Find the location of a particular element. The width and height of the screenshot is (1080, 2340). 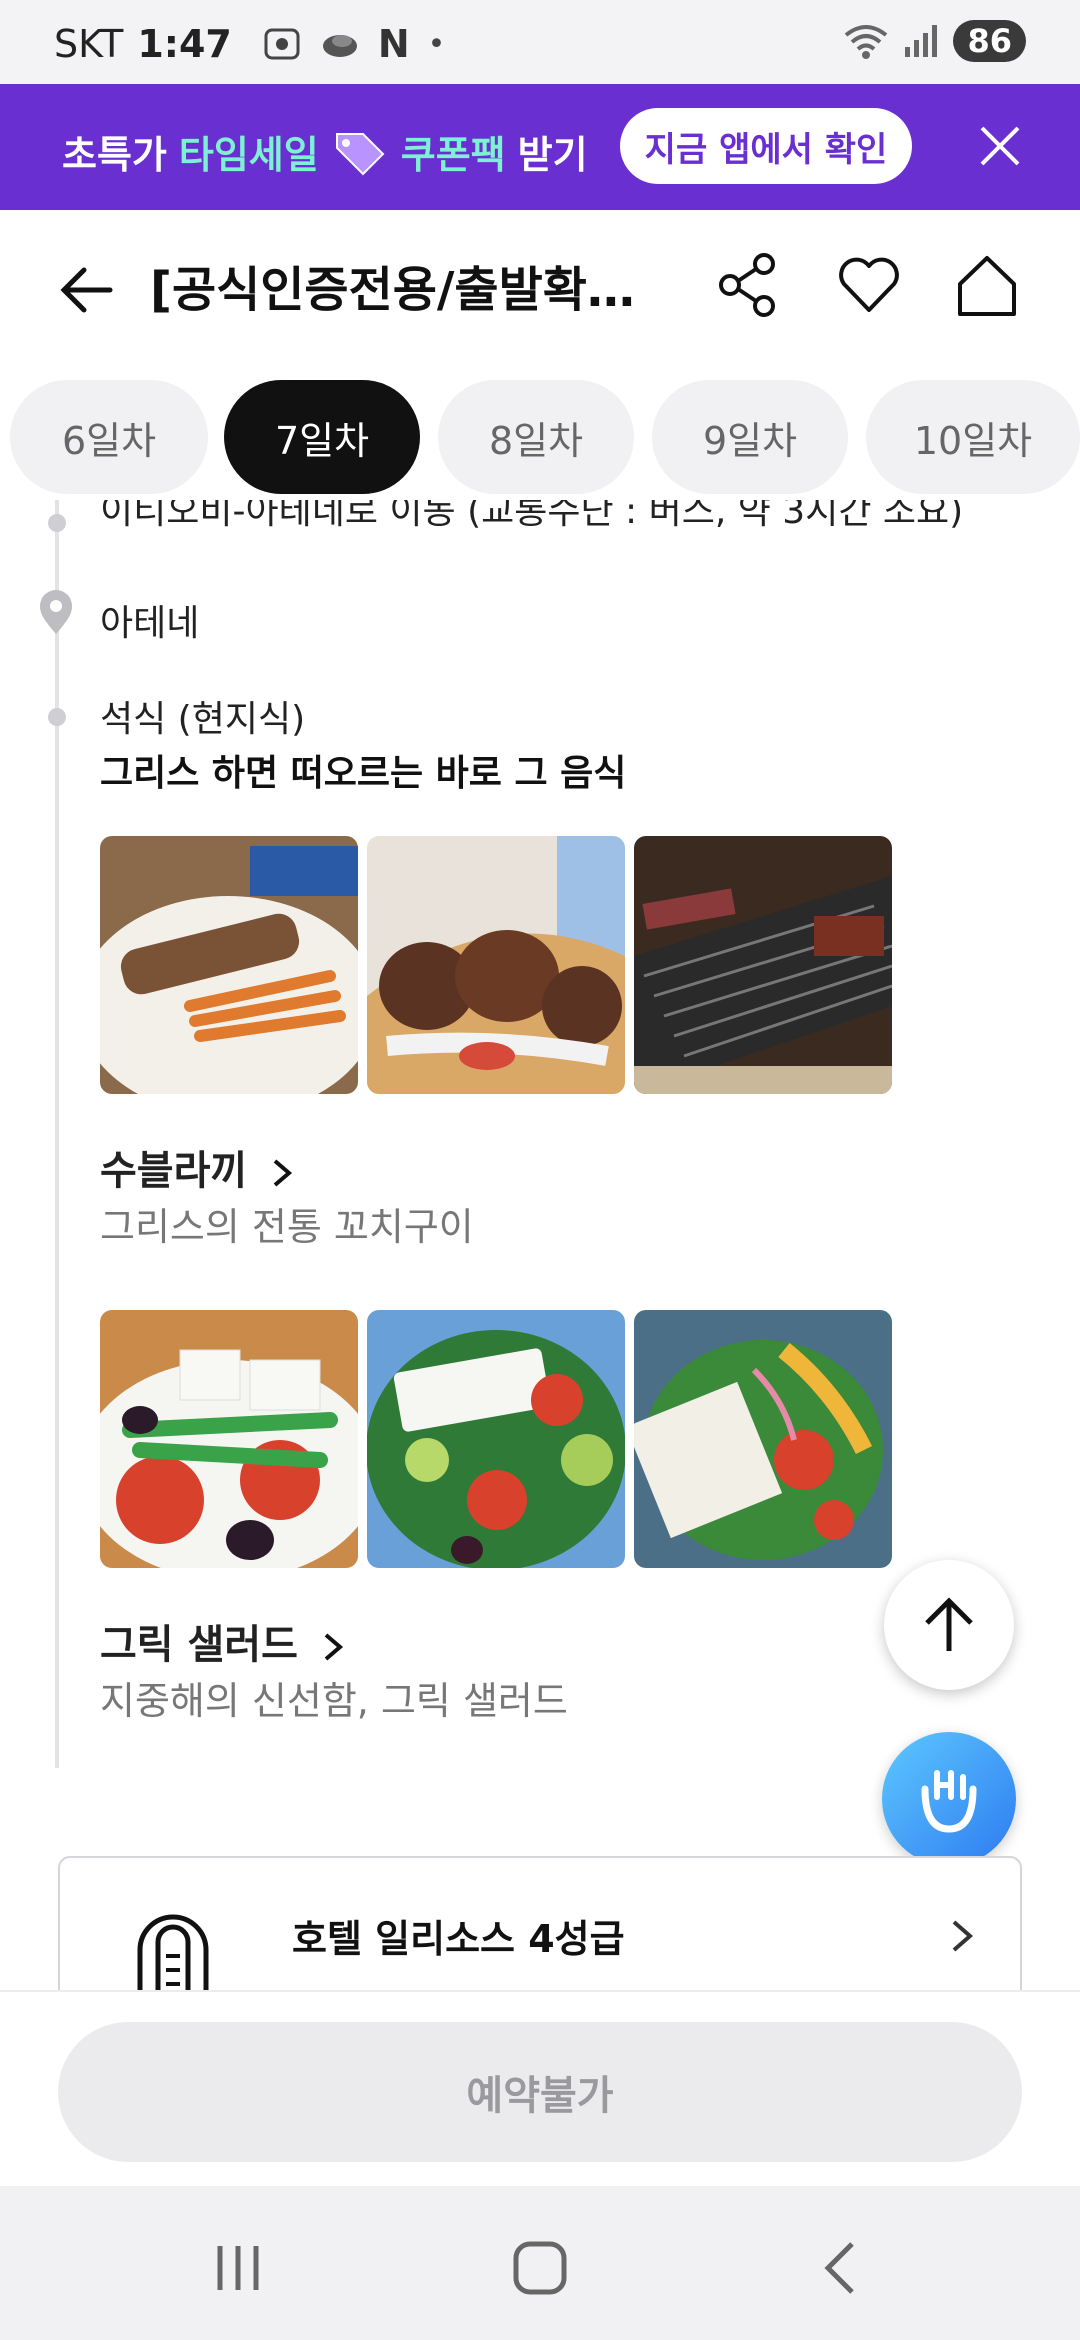

wifi-icon is located at coordinates (866, 42).